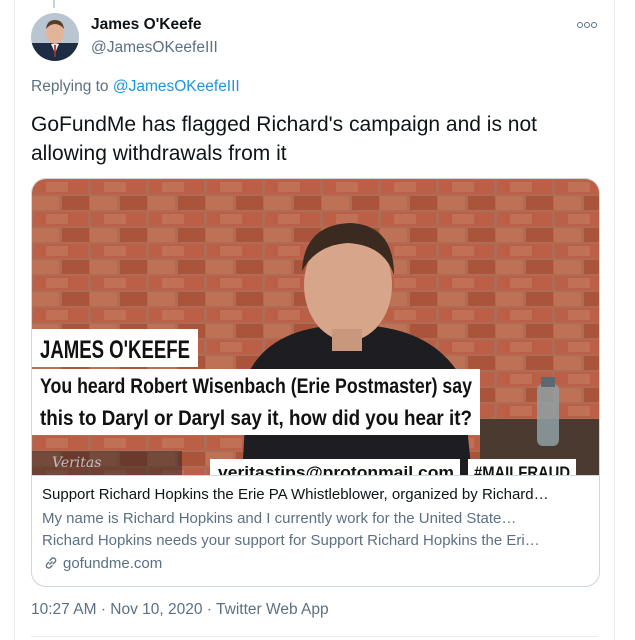 This screenshot has height=640, width=635. What do you see at coordinates (64, 609) in the screenshot?
I see `tweet-time: 10:27 AM` at bounding box center [64, 609].